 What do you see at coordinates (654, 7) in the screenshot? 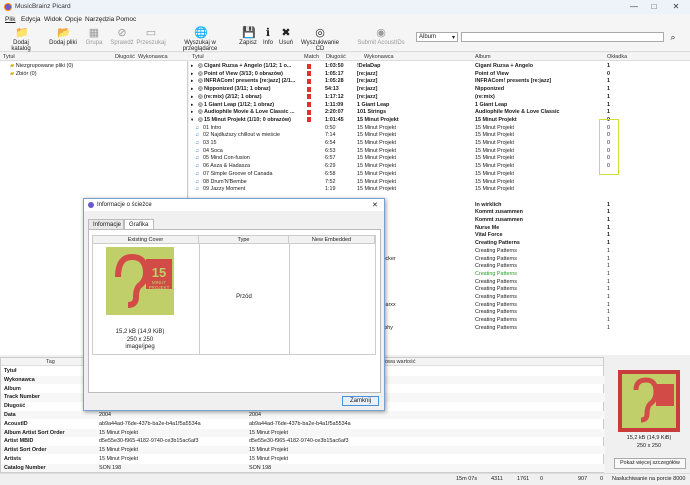
I see `maximize-button: □` at bounding box center [654, 7].